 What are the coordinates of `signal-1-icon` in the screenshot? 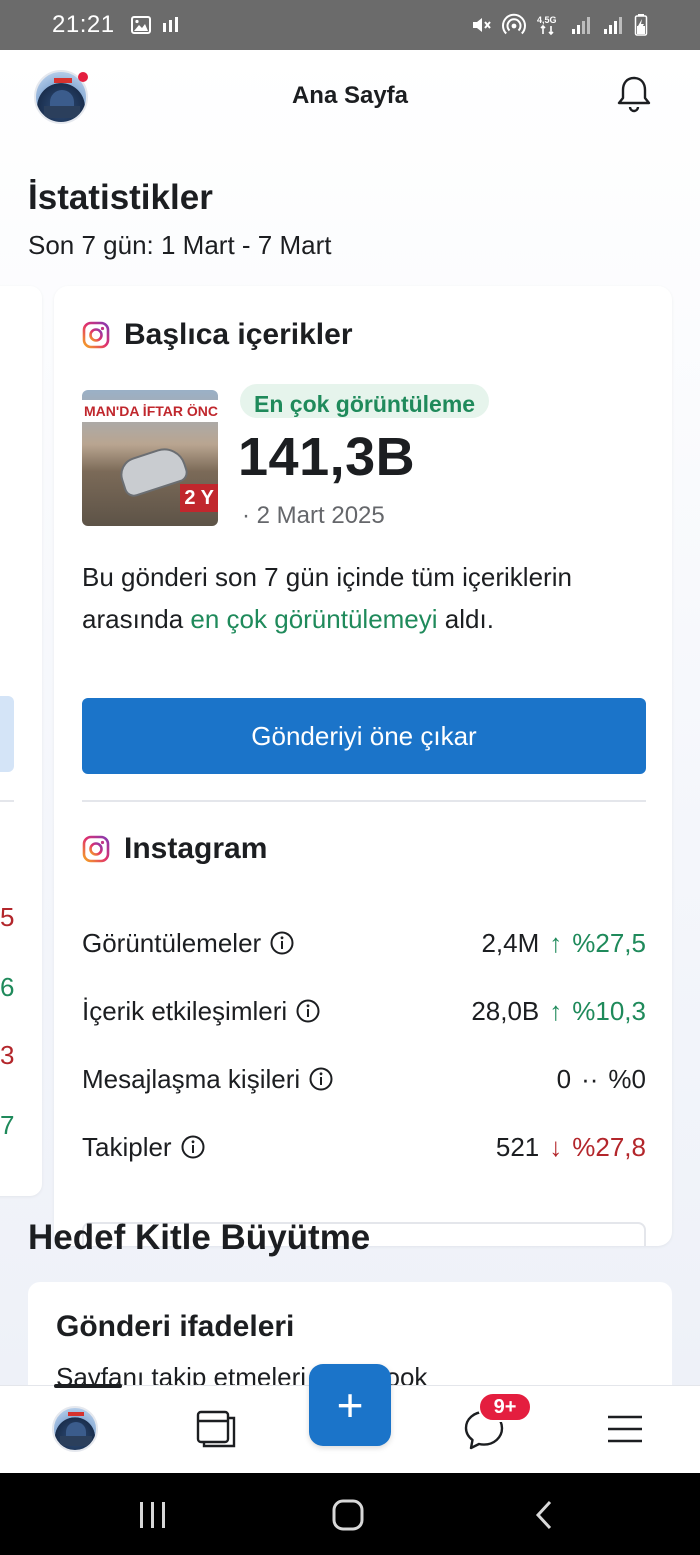 It's located at (581, 25).